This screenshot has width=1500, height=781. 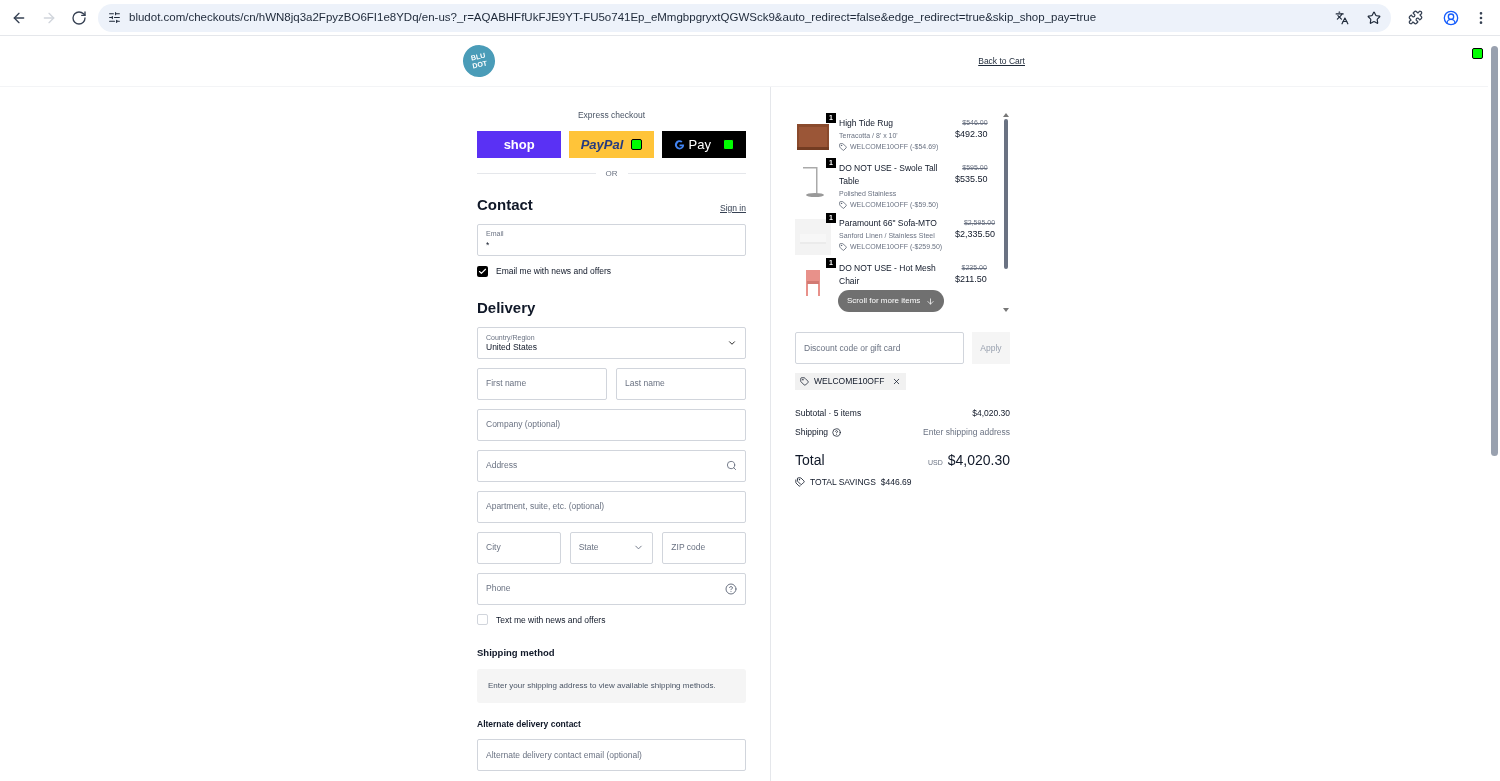 I want to click on total-label: Total, so click(x=810, y=460).